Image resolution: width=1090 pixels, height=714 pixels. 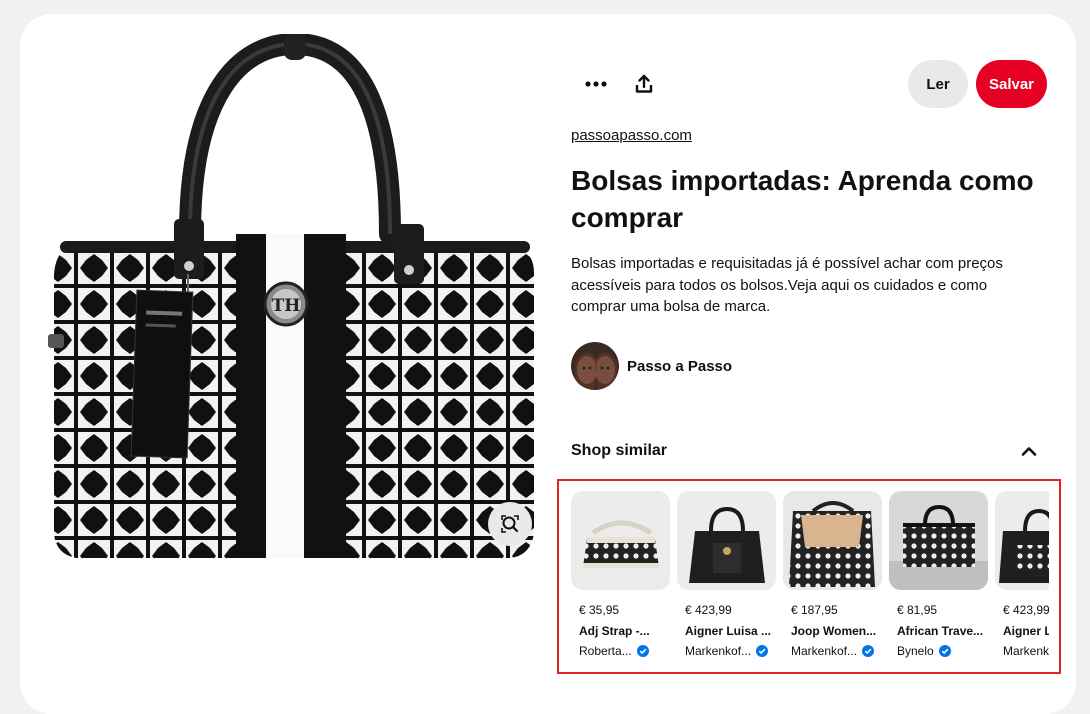 I want to click on visual-search-icon, so click(x=510, y=524).